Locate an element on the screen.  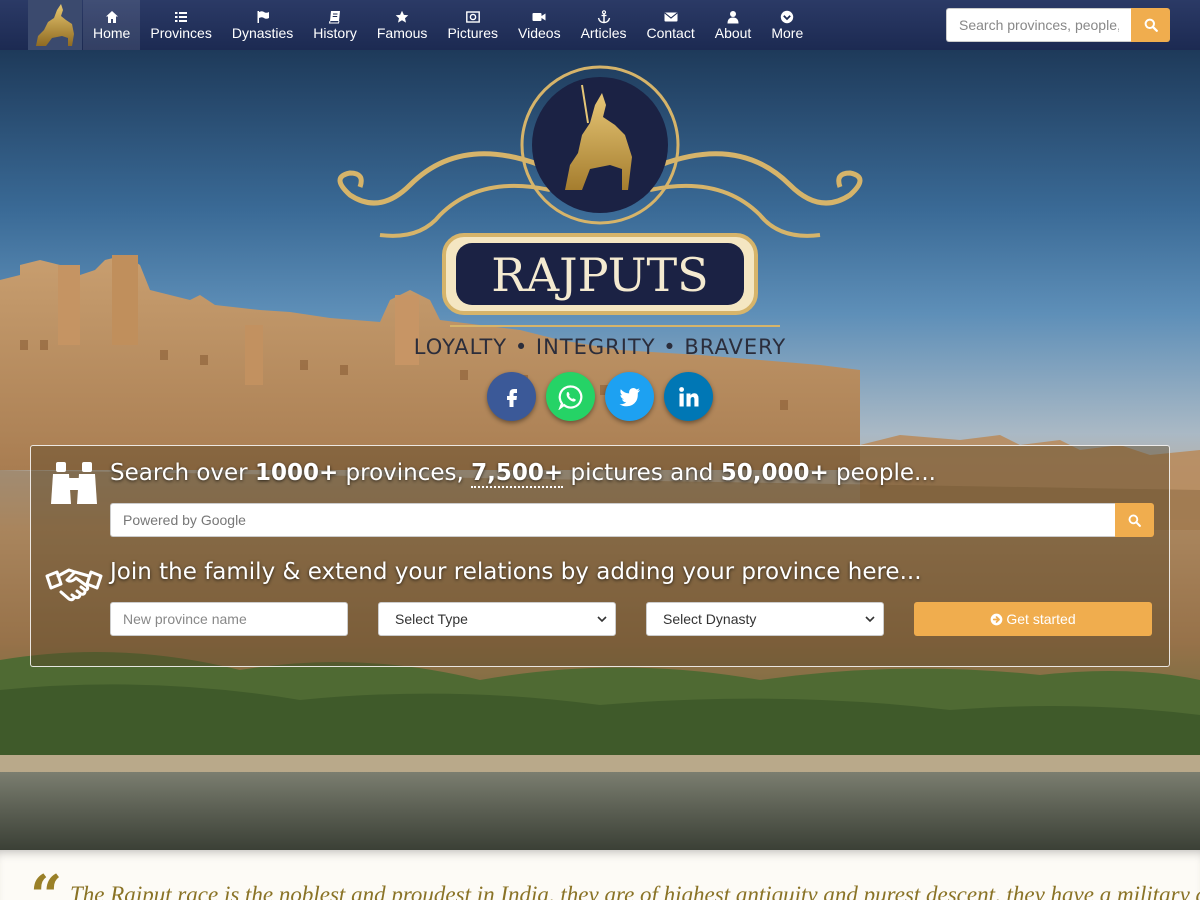
google-search-button is located at coordinates (1134, 520).